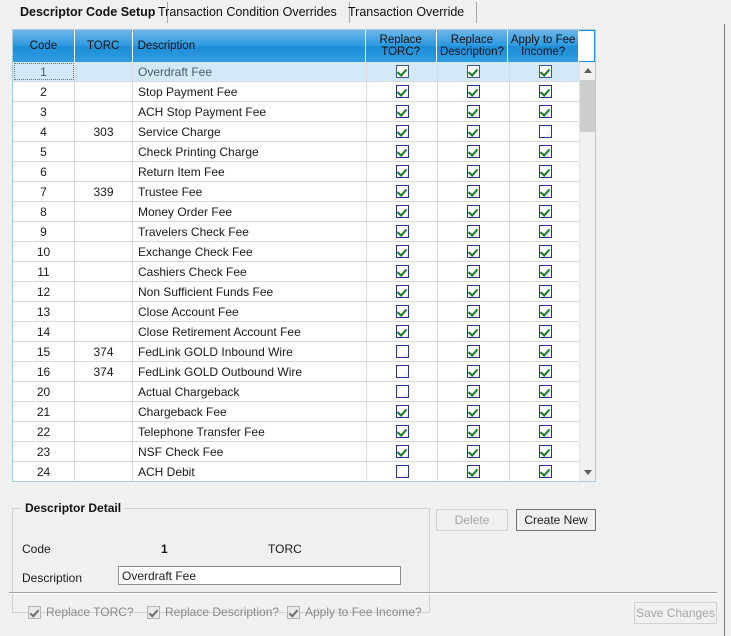 This screenshot has height=636, width=731. What do you see at coordinates (250, 271) in the screenshot?
I see `cell-description: Cashiers Check Fee` at bounding box center [250, 271].